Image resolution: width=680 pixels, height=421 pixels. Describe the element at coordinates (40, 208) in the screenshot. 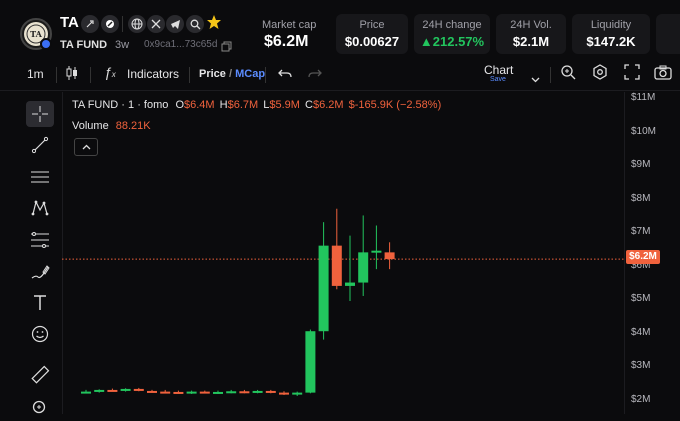

I see `pattern-tool` at that location.